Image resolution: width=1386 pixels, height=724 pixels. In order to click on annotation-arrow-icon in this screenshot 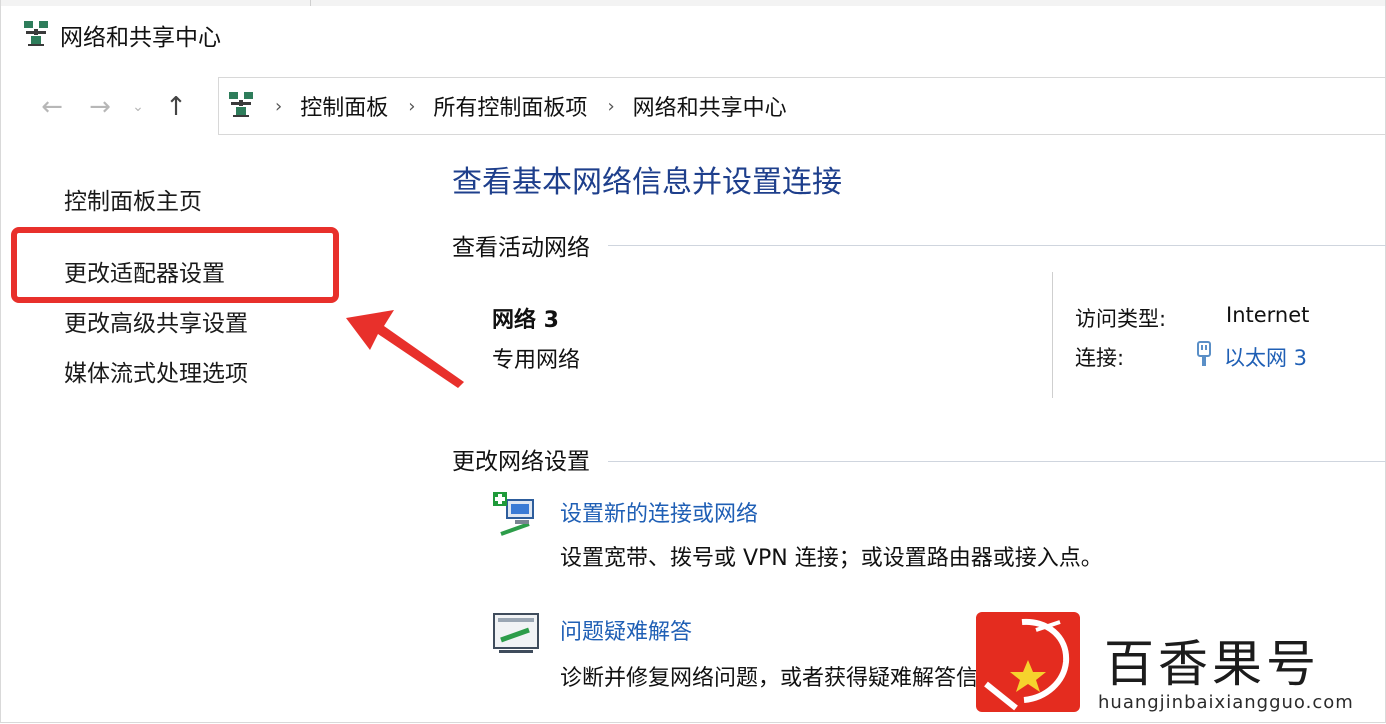, I will do `click(405, 349)`.